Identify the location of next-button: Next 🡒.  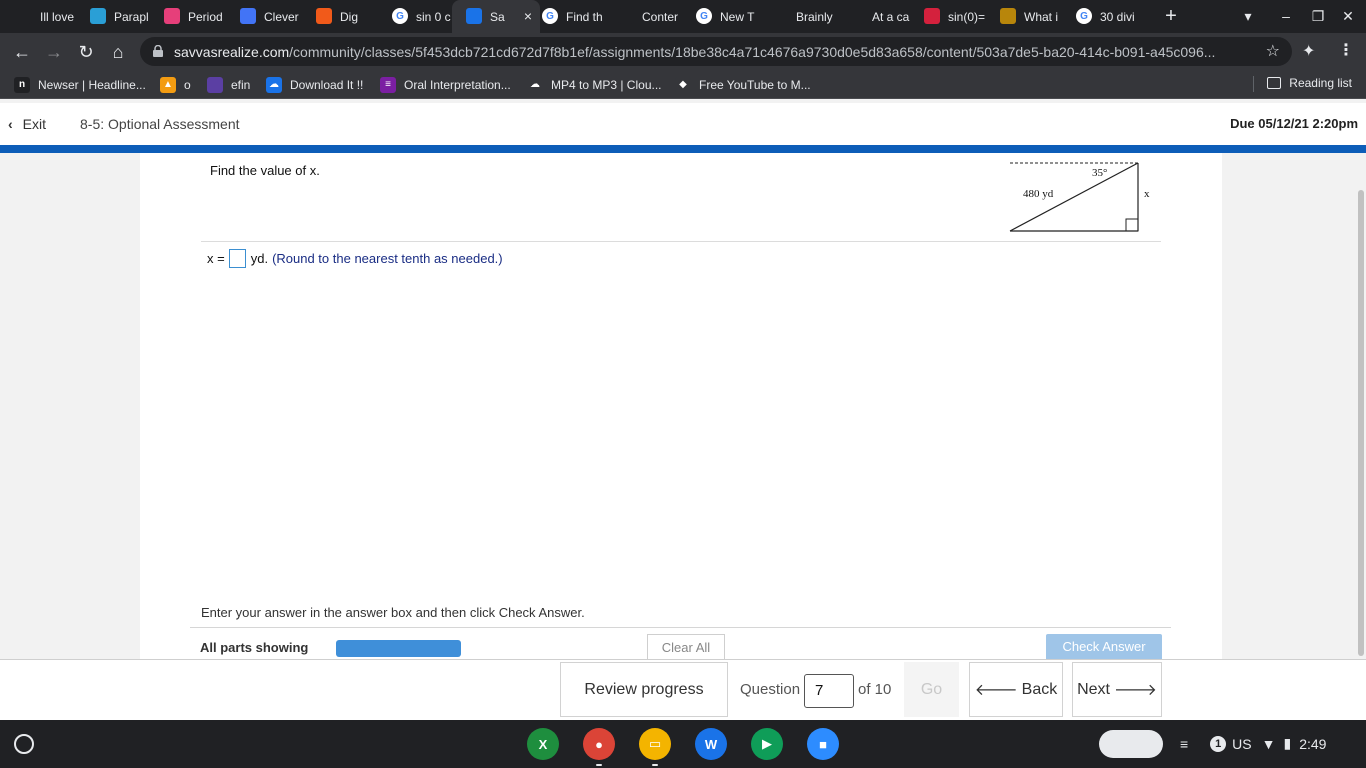
(1117, 689).